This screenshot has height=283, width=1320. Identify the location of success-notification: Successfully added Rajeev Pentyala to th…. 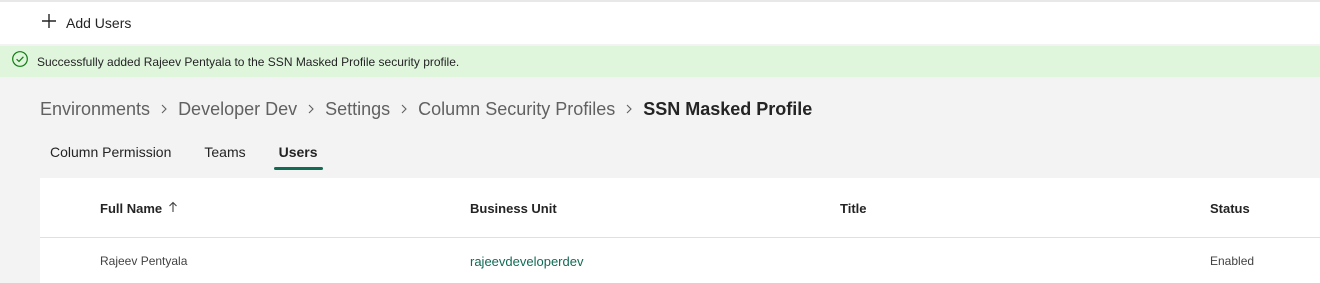
(660, 61).